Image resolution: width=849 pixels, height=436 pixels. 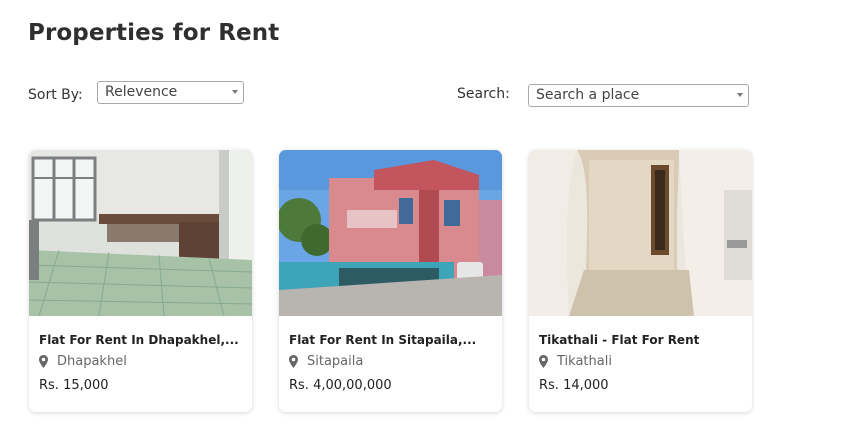 I want to click on search-place-select: Search a place, so click(x=638, y=95).